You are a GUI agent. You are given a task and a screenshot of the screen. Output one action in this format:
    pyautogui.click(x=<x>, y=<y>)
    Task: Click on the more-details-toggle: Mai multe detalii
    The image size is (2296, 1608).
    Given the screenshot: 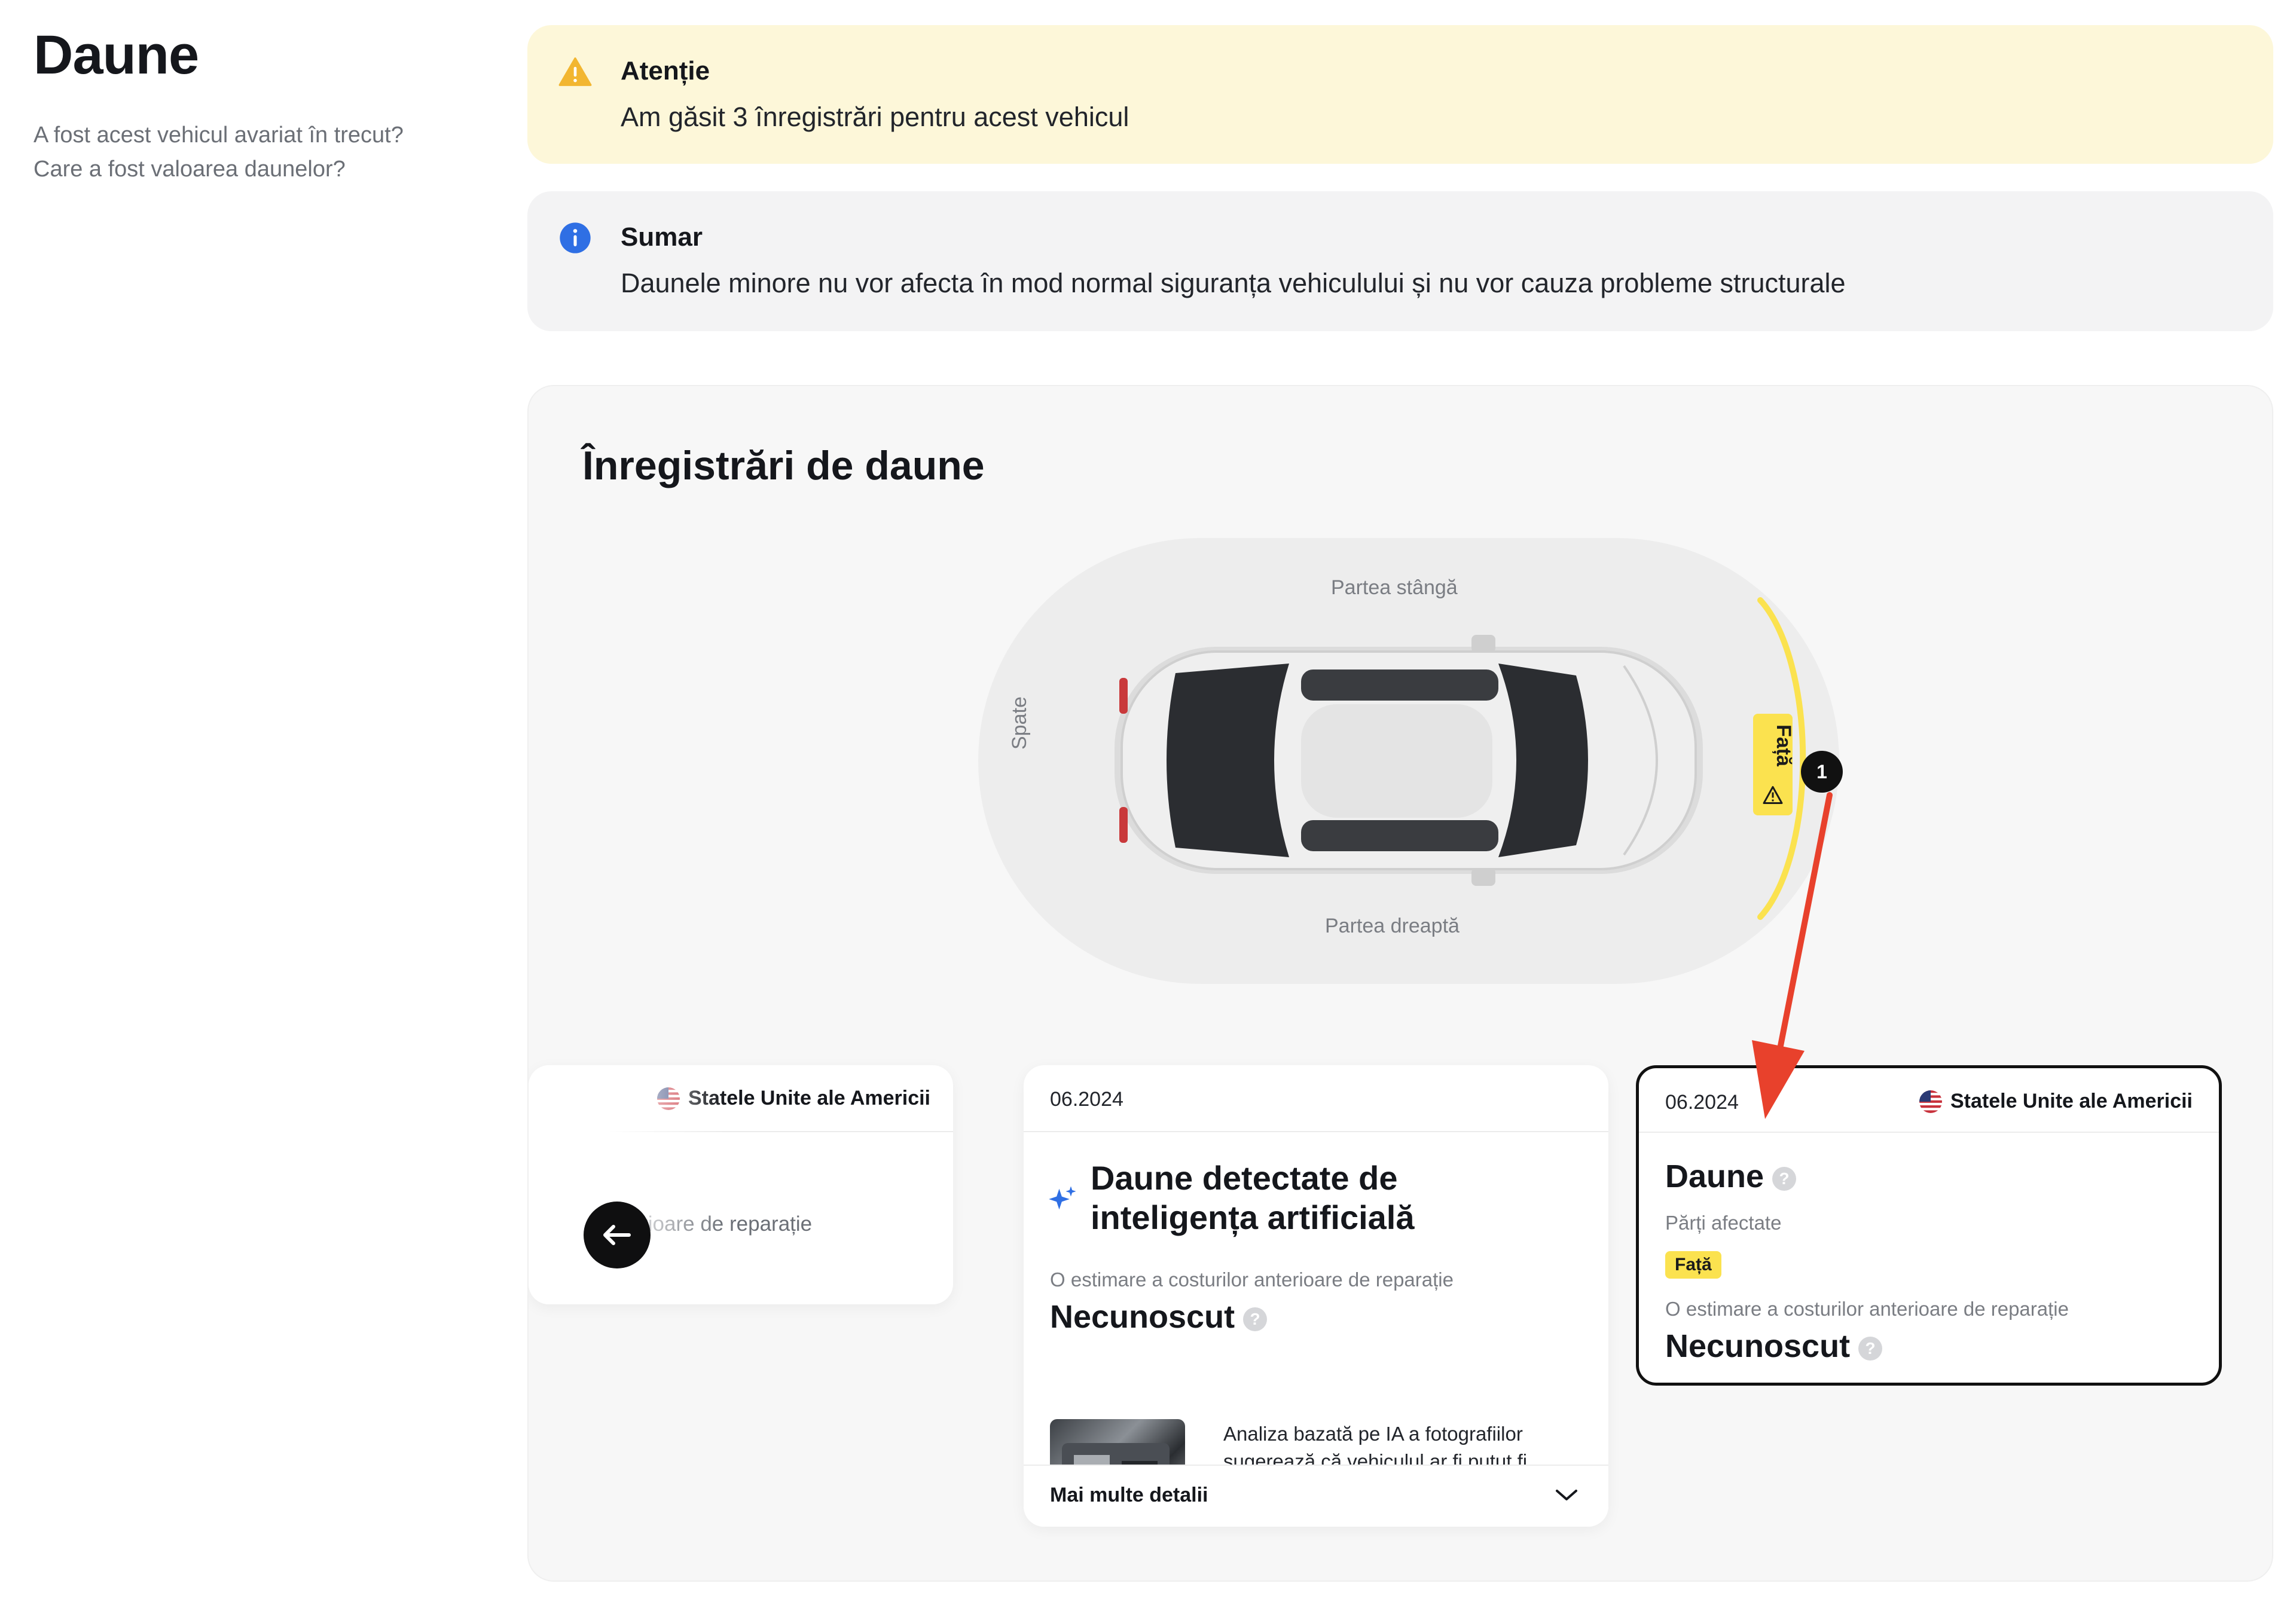 What is the action you would take?
    pyautogui.click(x=1316, y=1496)
    